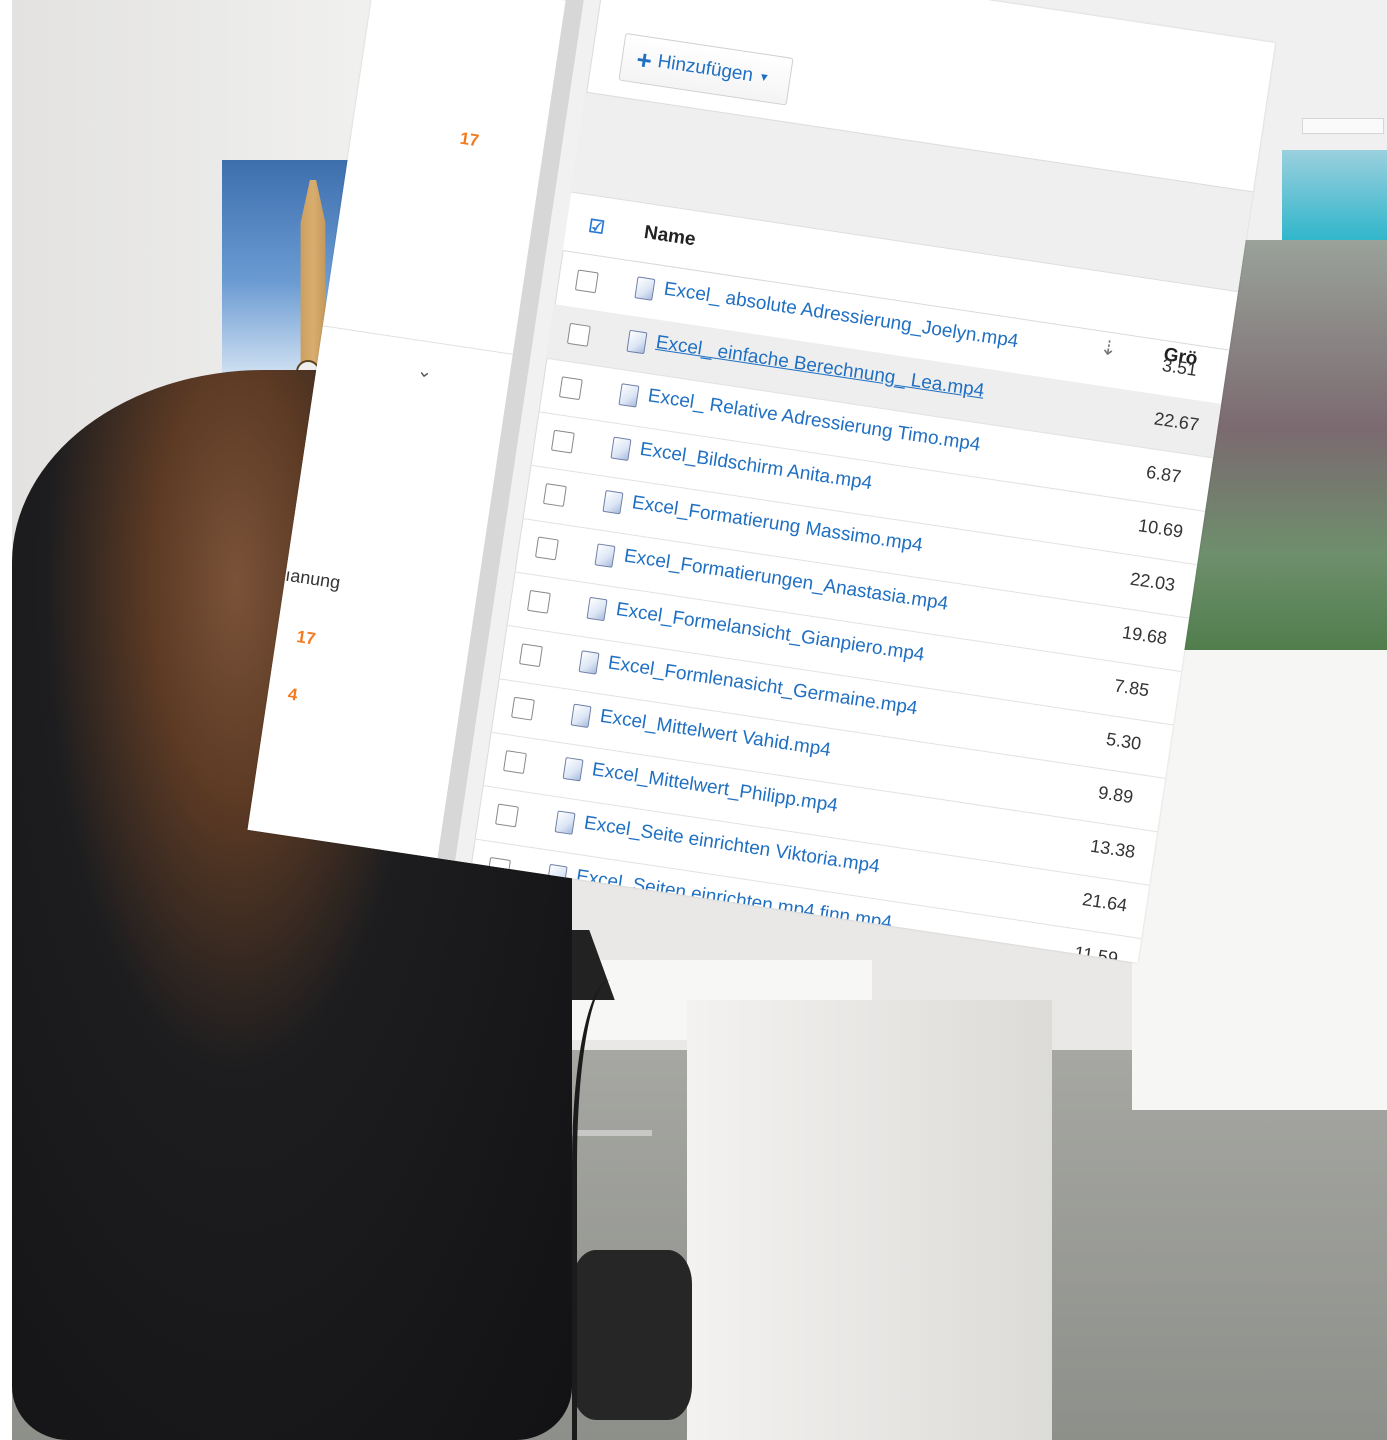 Image resolution: width=1387 pixels, height=1440 pixels. I want to click on window-frame, so click(1334, 200).